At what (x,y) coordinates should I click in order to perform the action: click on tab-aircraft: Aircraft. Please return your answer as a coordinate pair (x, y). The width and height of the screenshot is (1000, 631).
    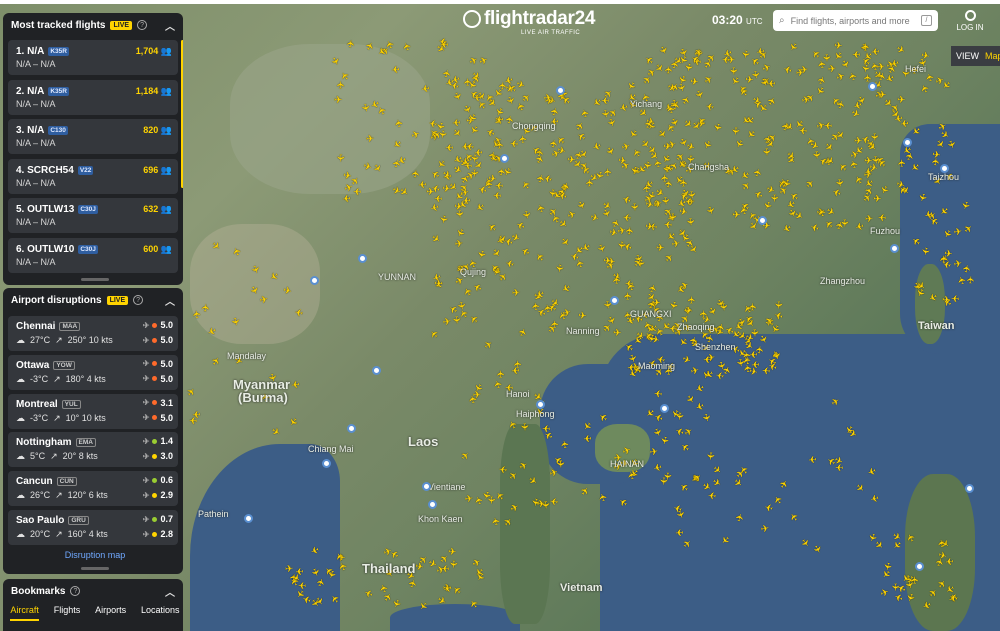
    Looking at the image, I should click on (24, 613).